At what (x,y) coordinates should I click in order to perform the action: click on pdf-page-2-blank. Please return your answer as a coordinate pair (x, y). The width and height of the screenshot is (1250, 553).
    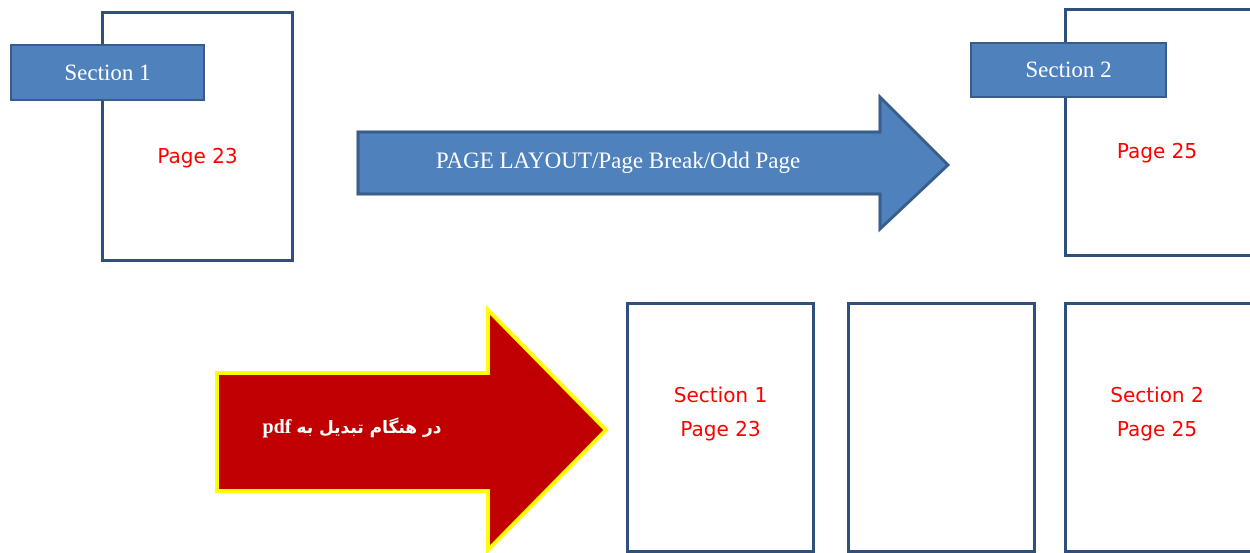
    Looking at the image, I should click on (941, 427).